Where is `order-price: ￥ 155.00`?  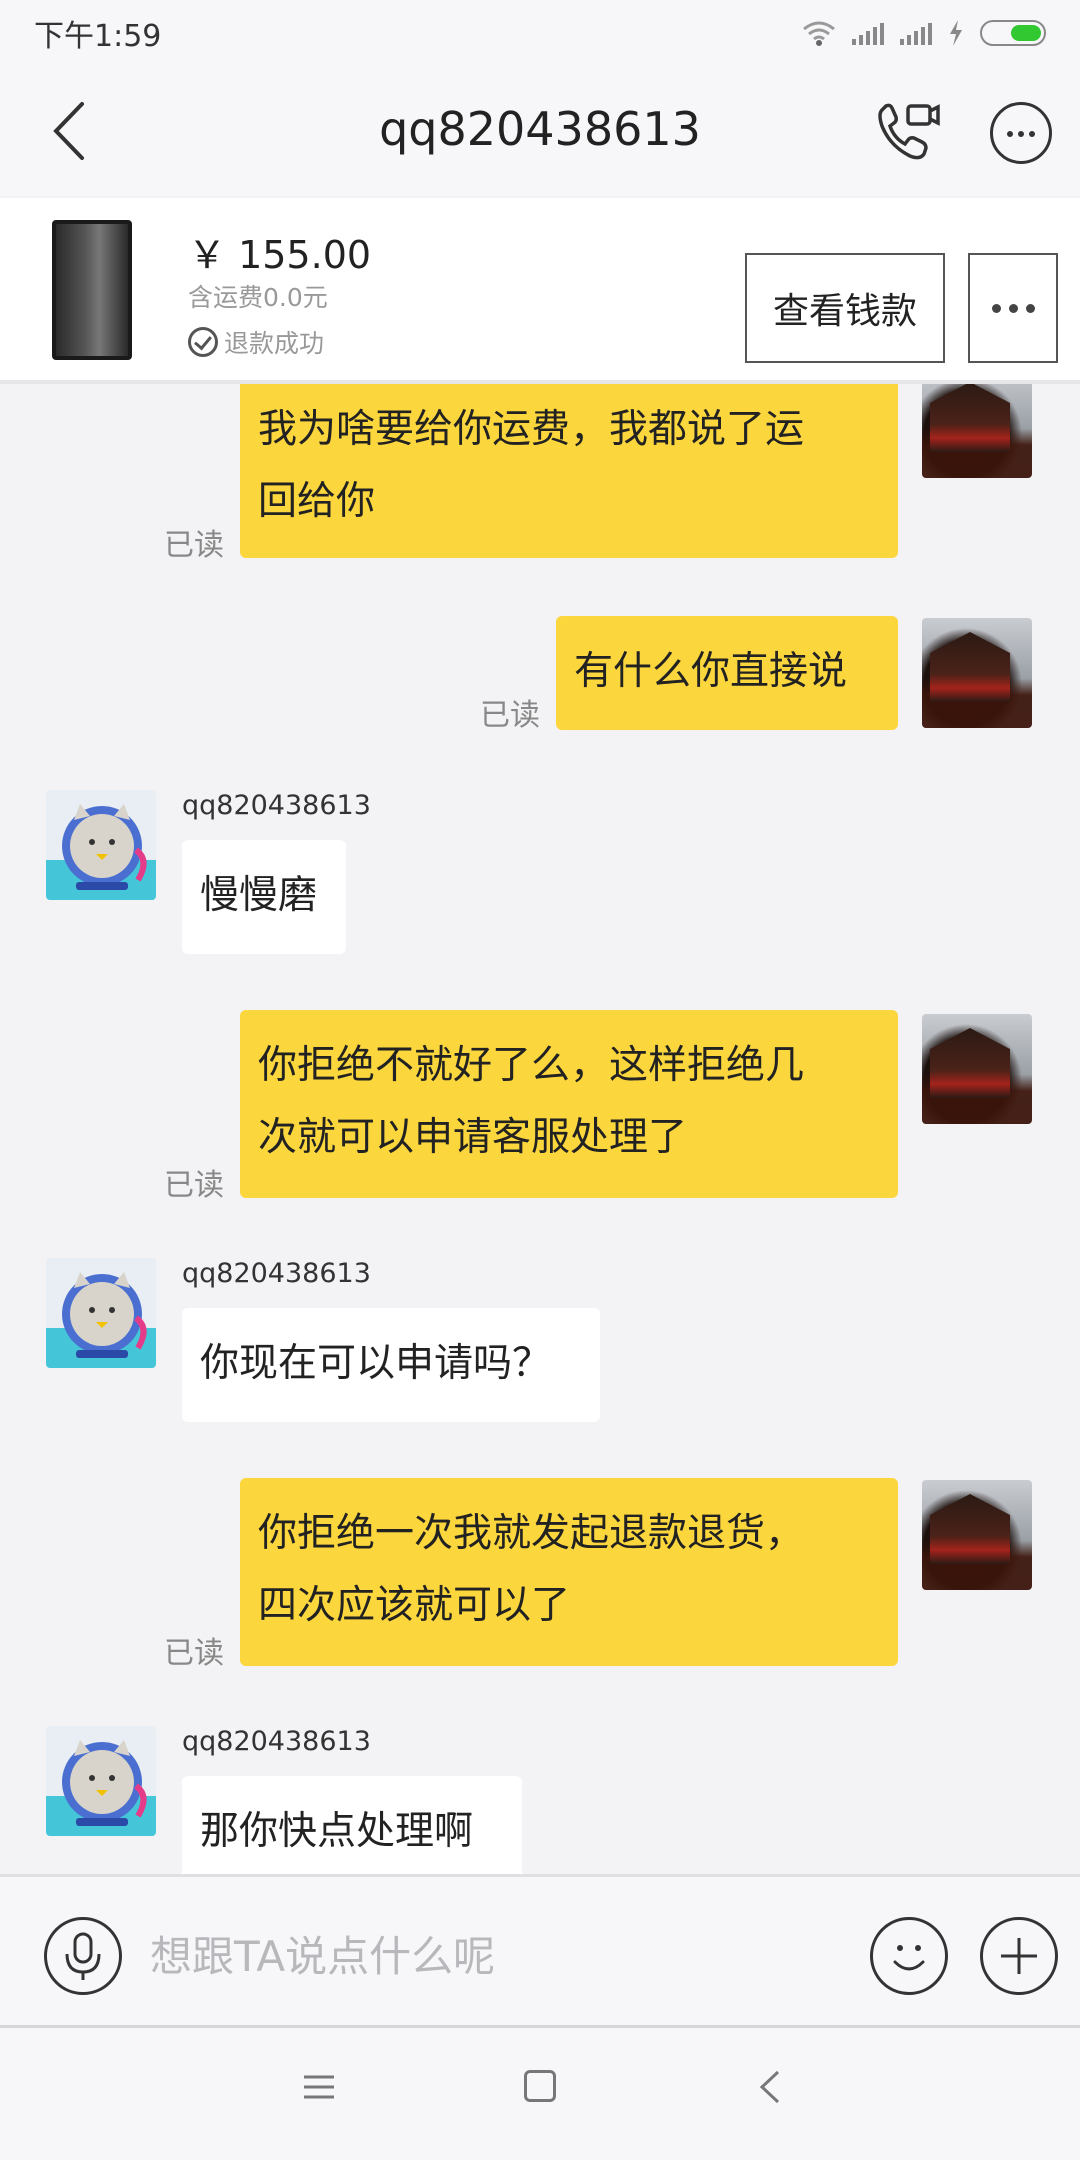 order-price: ￥ 155.00 is located at coordinates (280, 255).